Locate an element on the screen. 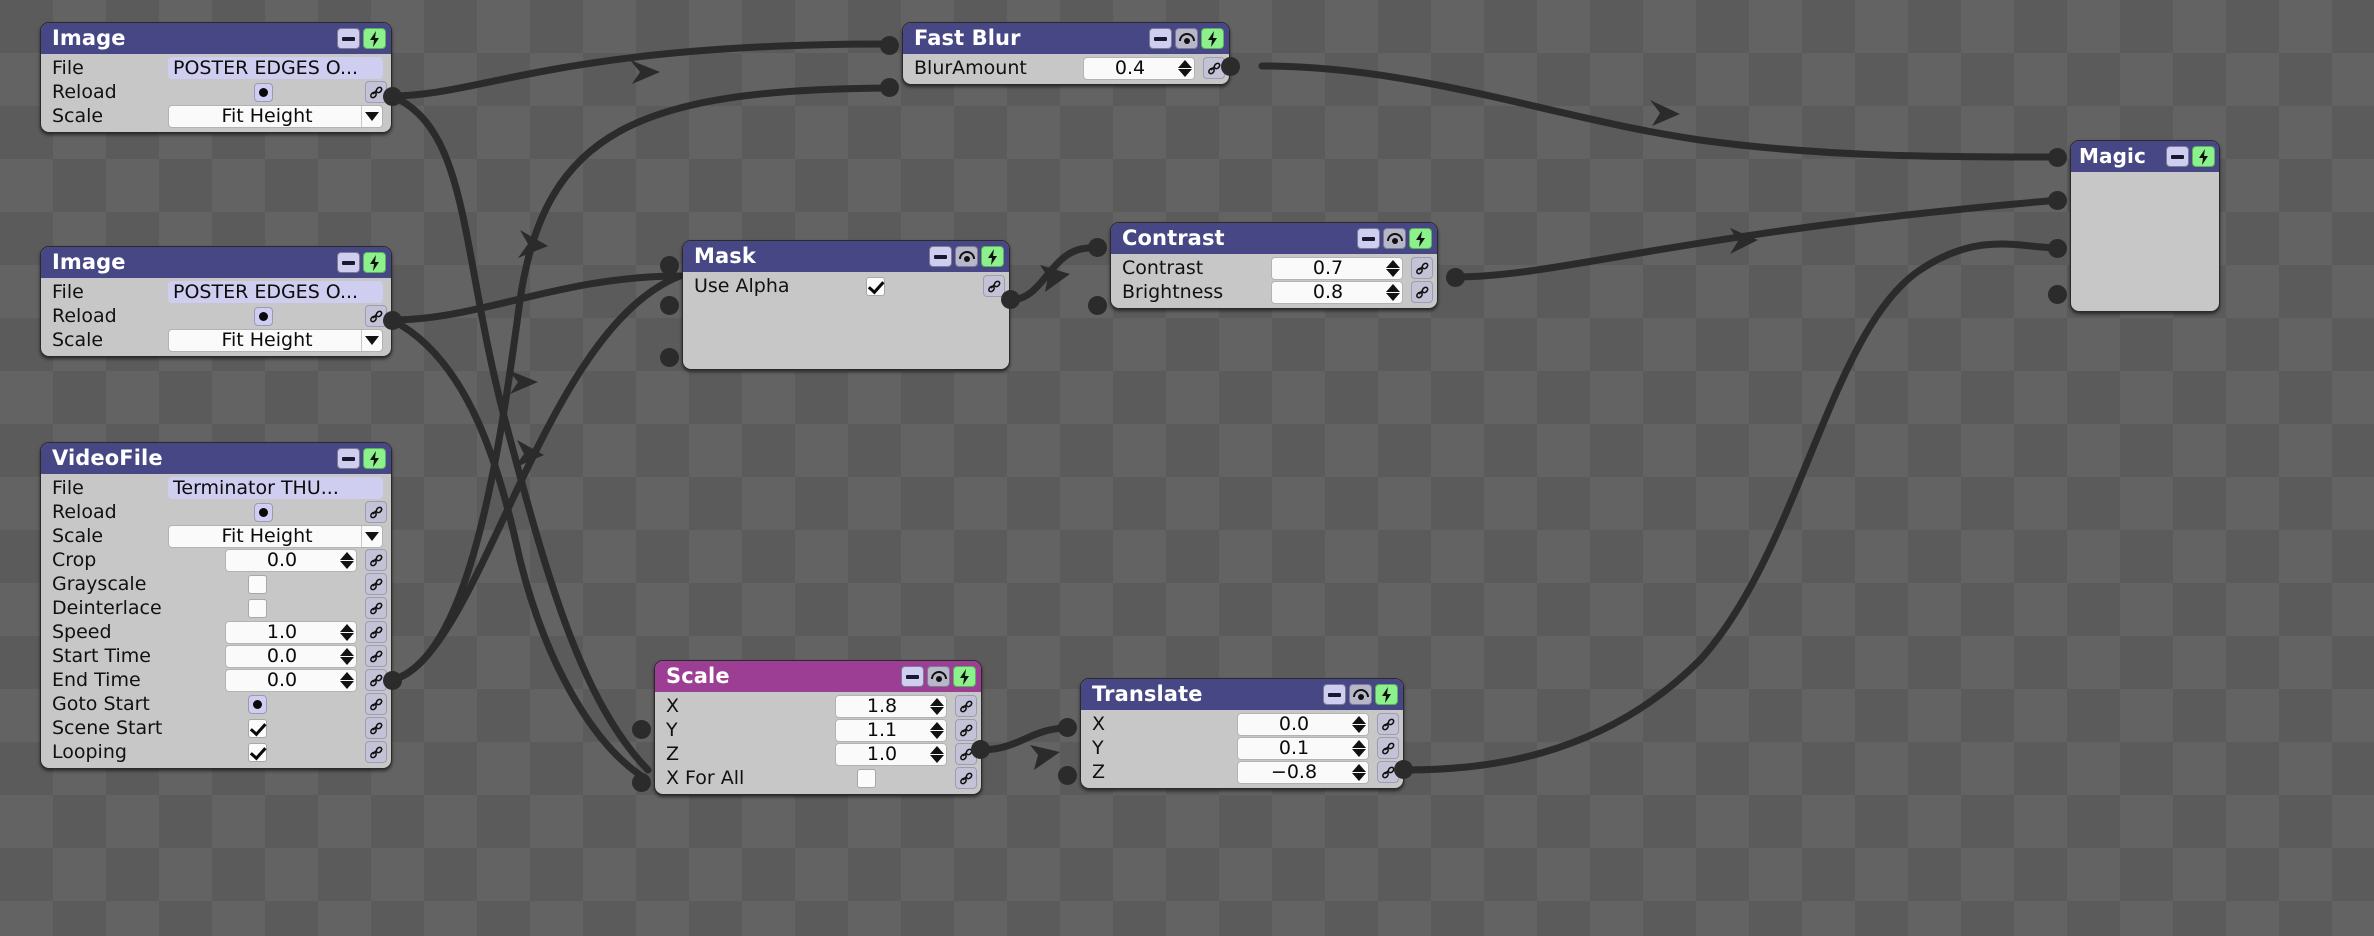  translate-z-spinner: −0.8 is located at coordinates (1303, 772).